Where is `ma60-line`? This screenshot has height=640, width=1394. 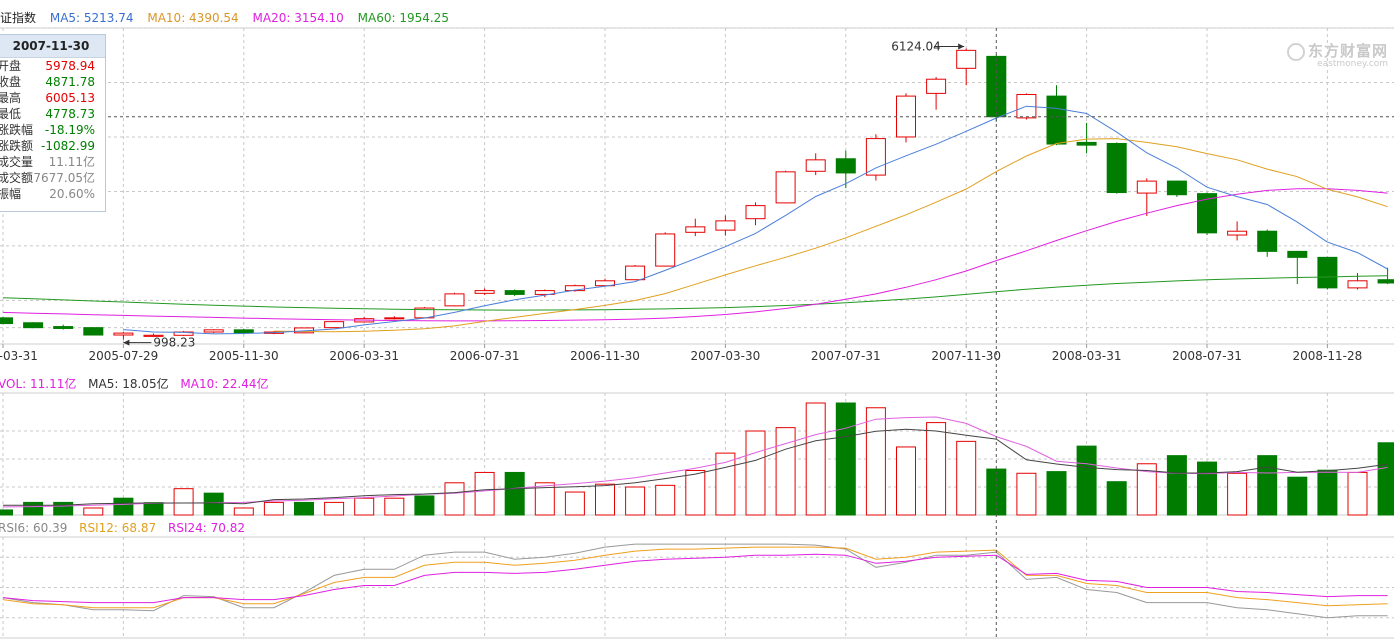 ma60-line is located at coordinates (695, 293).